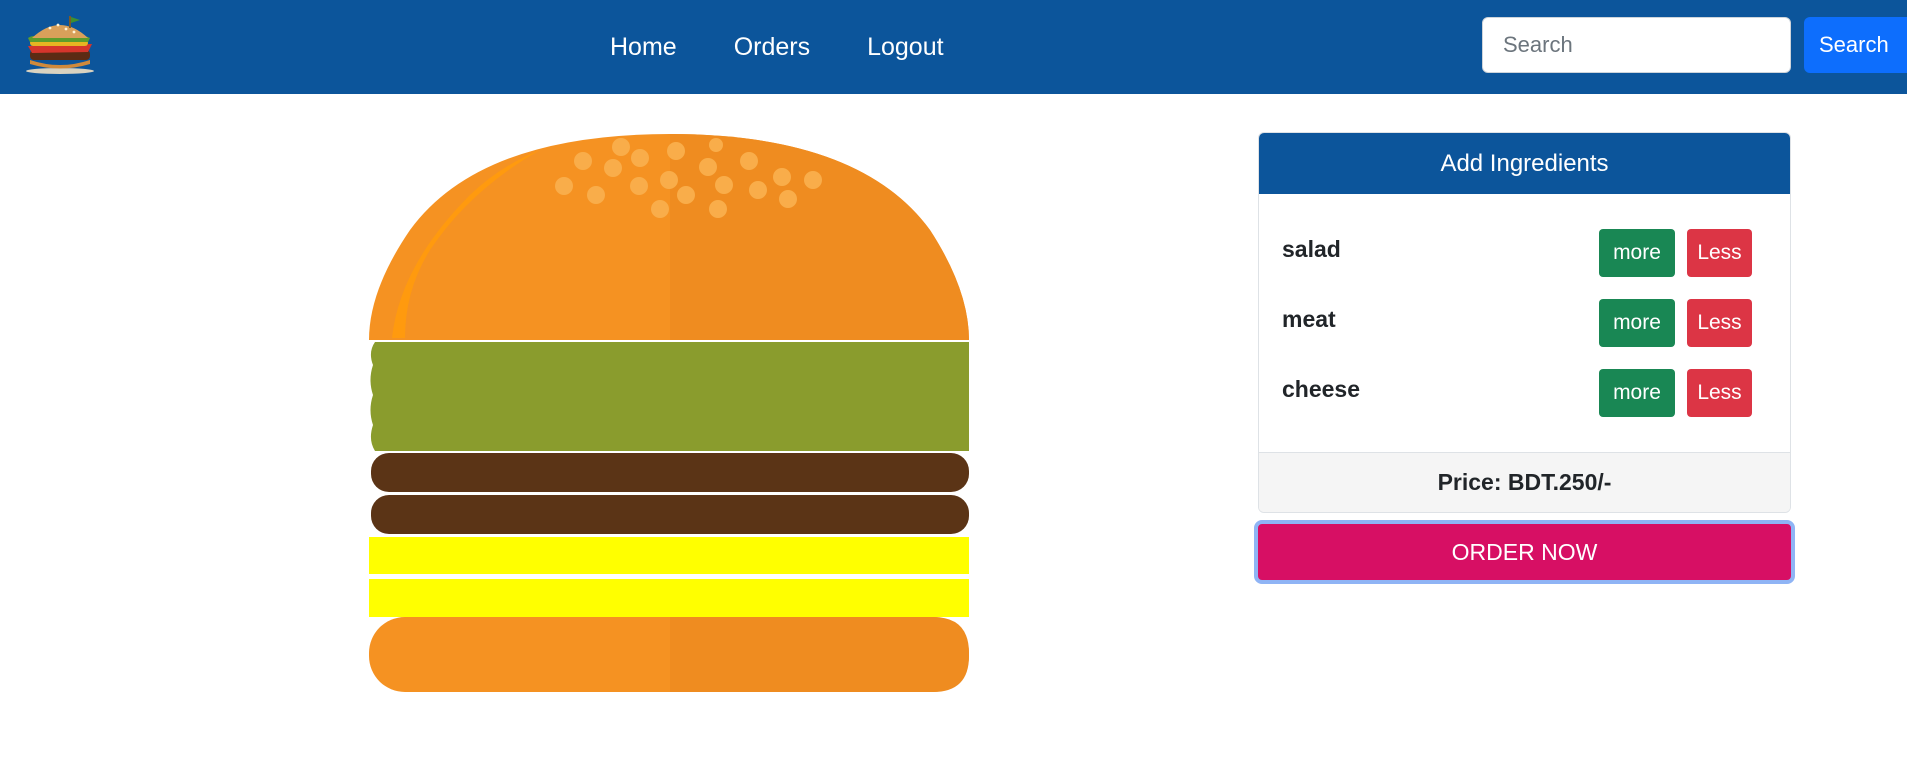  What do you see at coordinates (1524, 552) in the screenshot?
I see `order-now-button: ORDER NOW` at bounding box center [1524, 552].